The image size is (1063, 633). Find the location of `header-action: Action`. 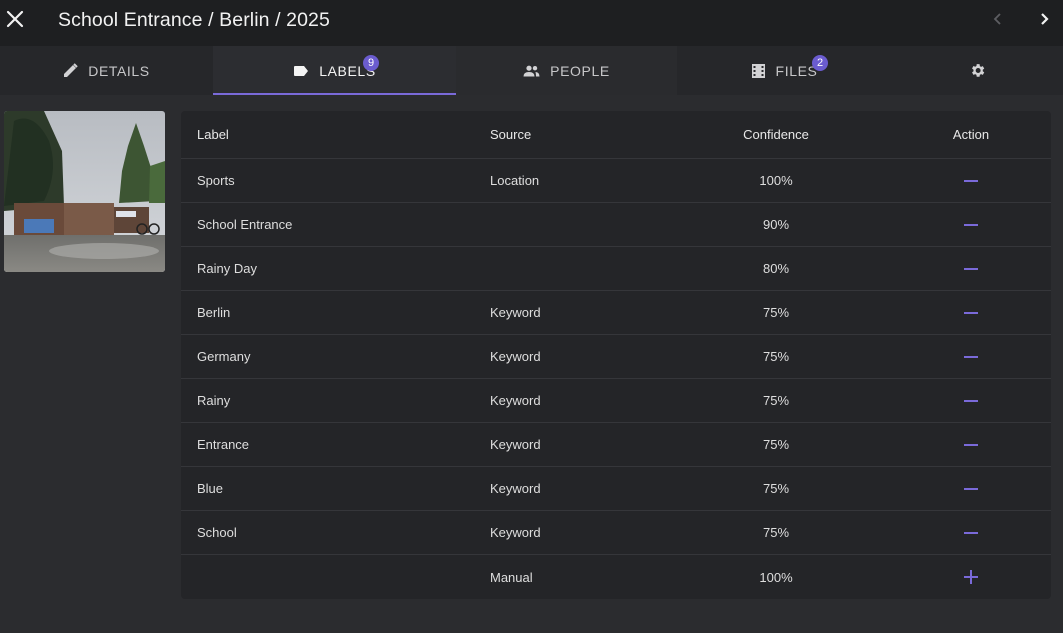

header-action: Action is located at coordinates (971, 134).